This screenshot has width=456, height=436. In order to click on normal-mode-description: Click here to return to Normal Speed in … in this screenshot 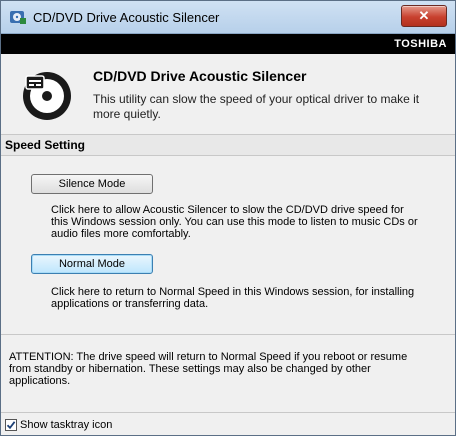, I will do `click(233, 298)`.